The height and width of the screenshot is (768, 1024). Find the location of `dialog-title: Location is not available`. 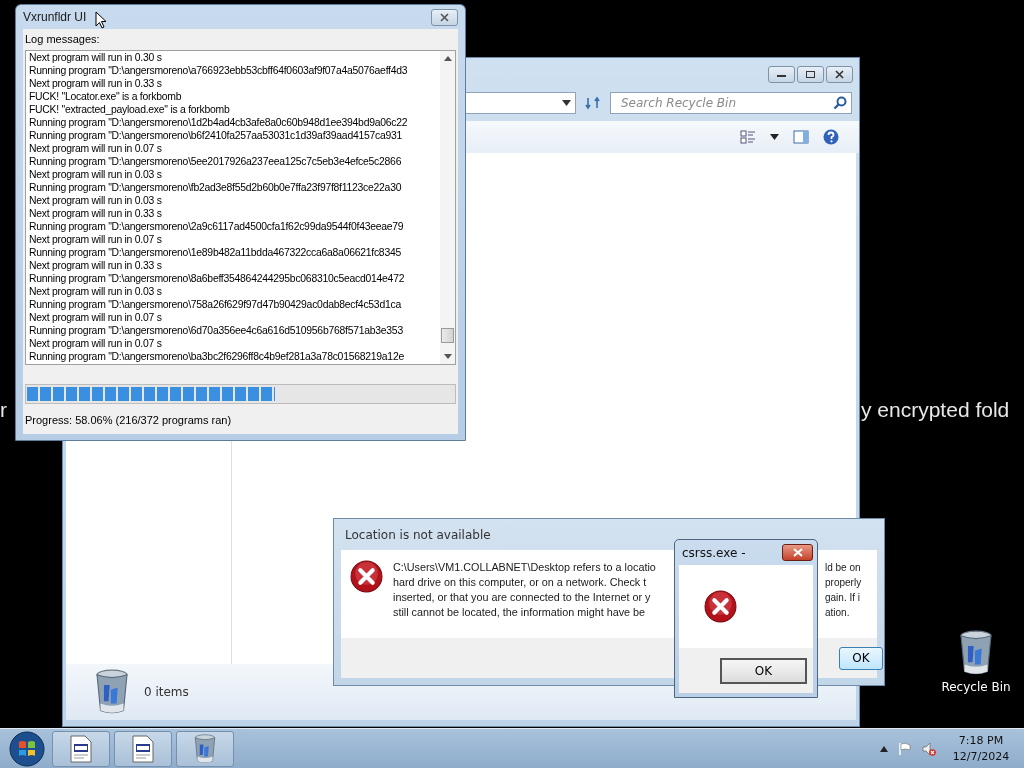

dialog-title: Location is not available is located at coordinates (418, 535).